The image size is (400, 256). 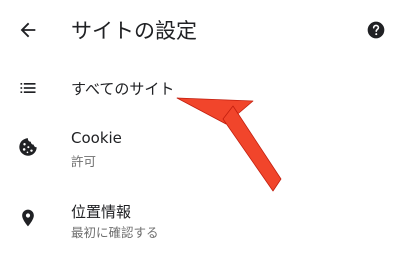 I want to click on back-button, so click(x=28, y=32).